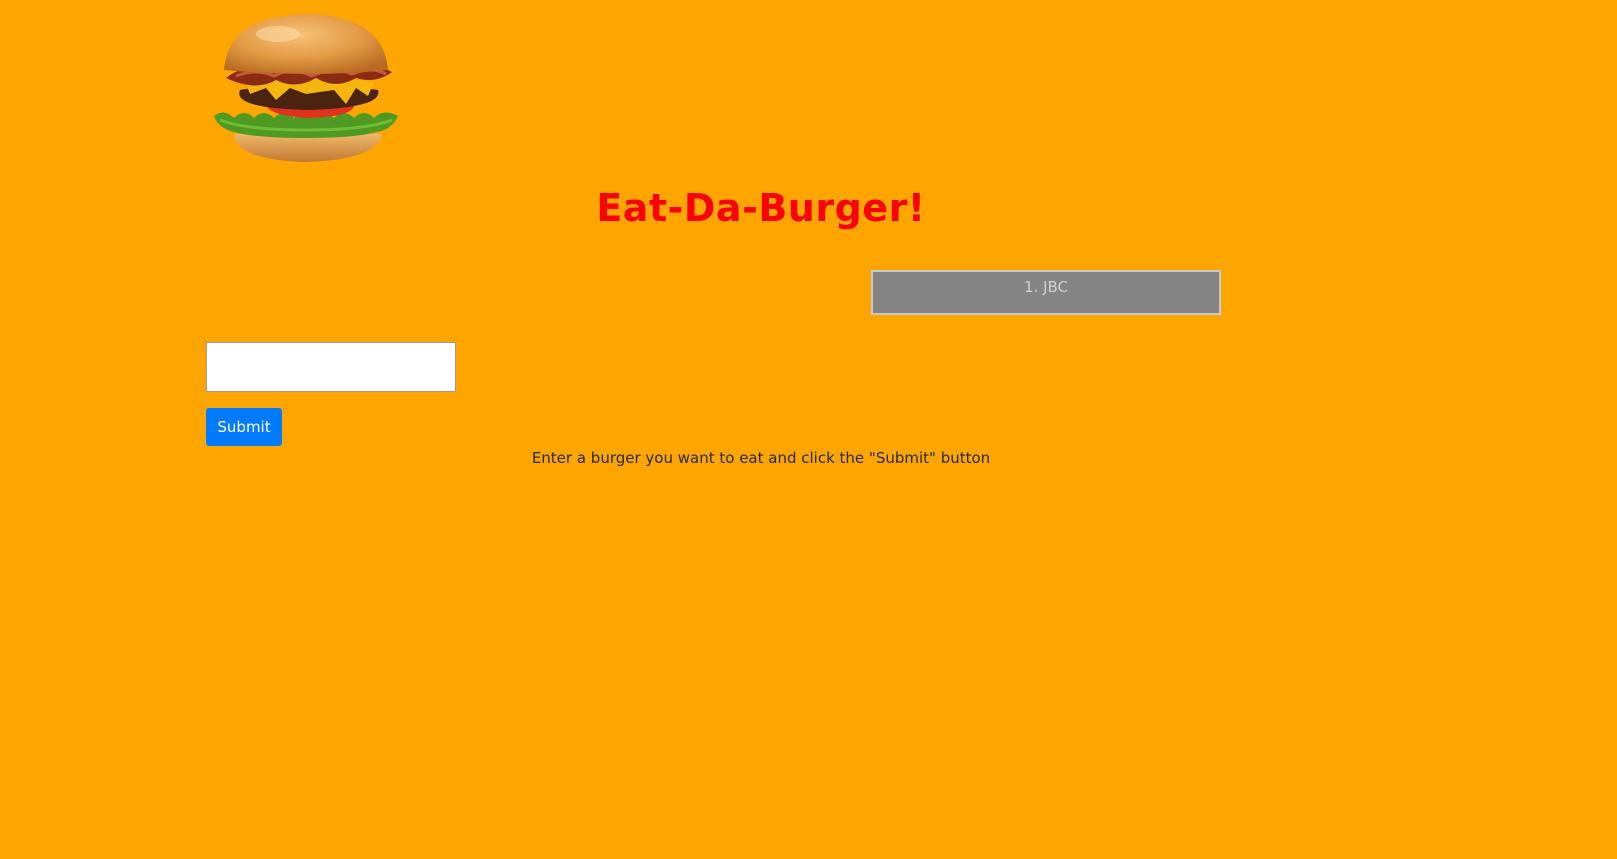 The width and height of the screenshot is (1617, 859). I want to click on burger-list-item: 1. JBC, so click(1046, 292).